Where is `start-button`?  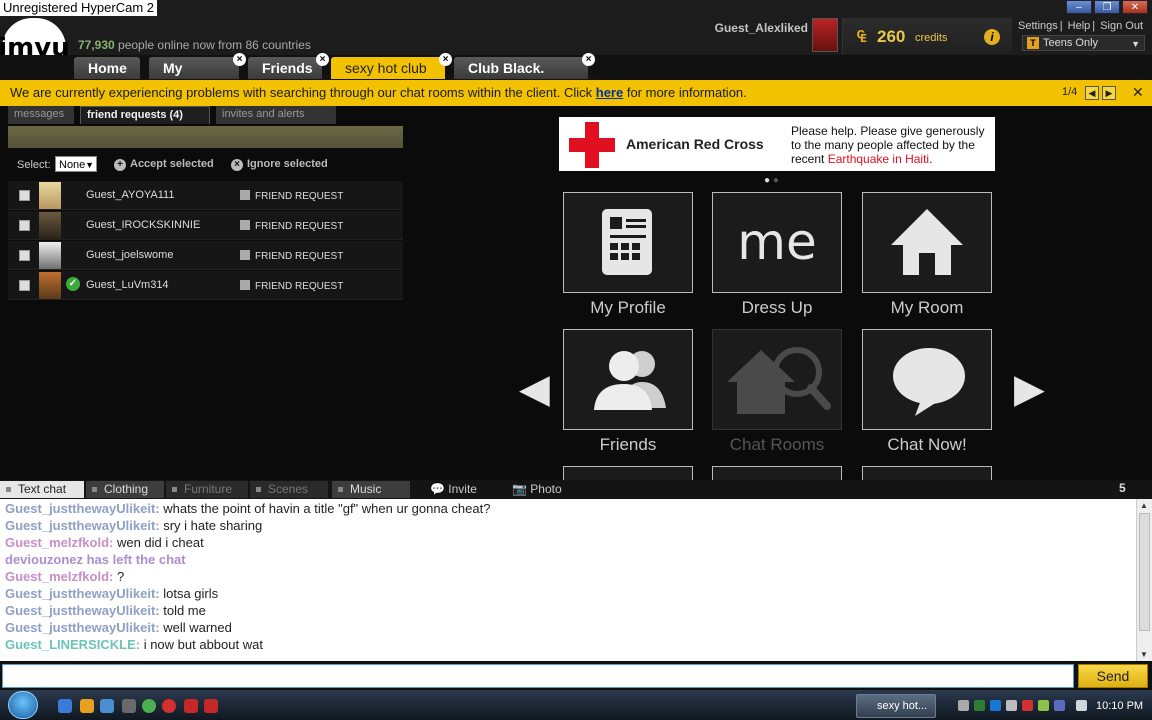 start-button is located at coordinates (23, 705).